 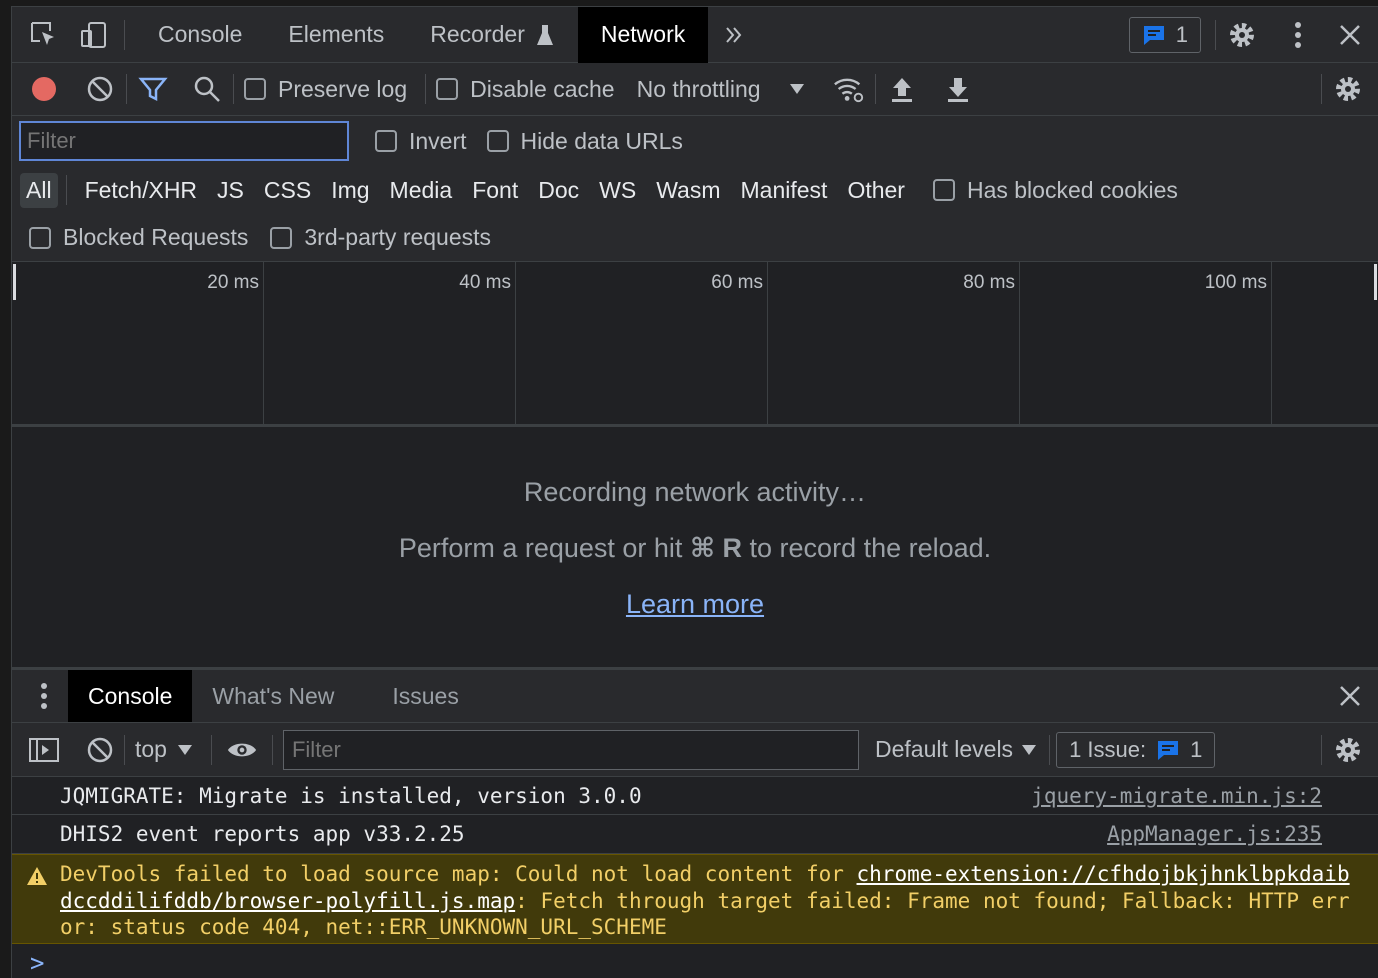 I want to click on settings-gear-icon, so click(x=1242, y=35).